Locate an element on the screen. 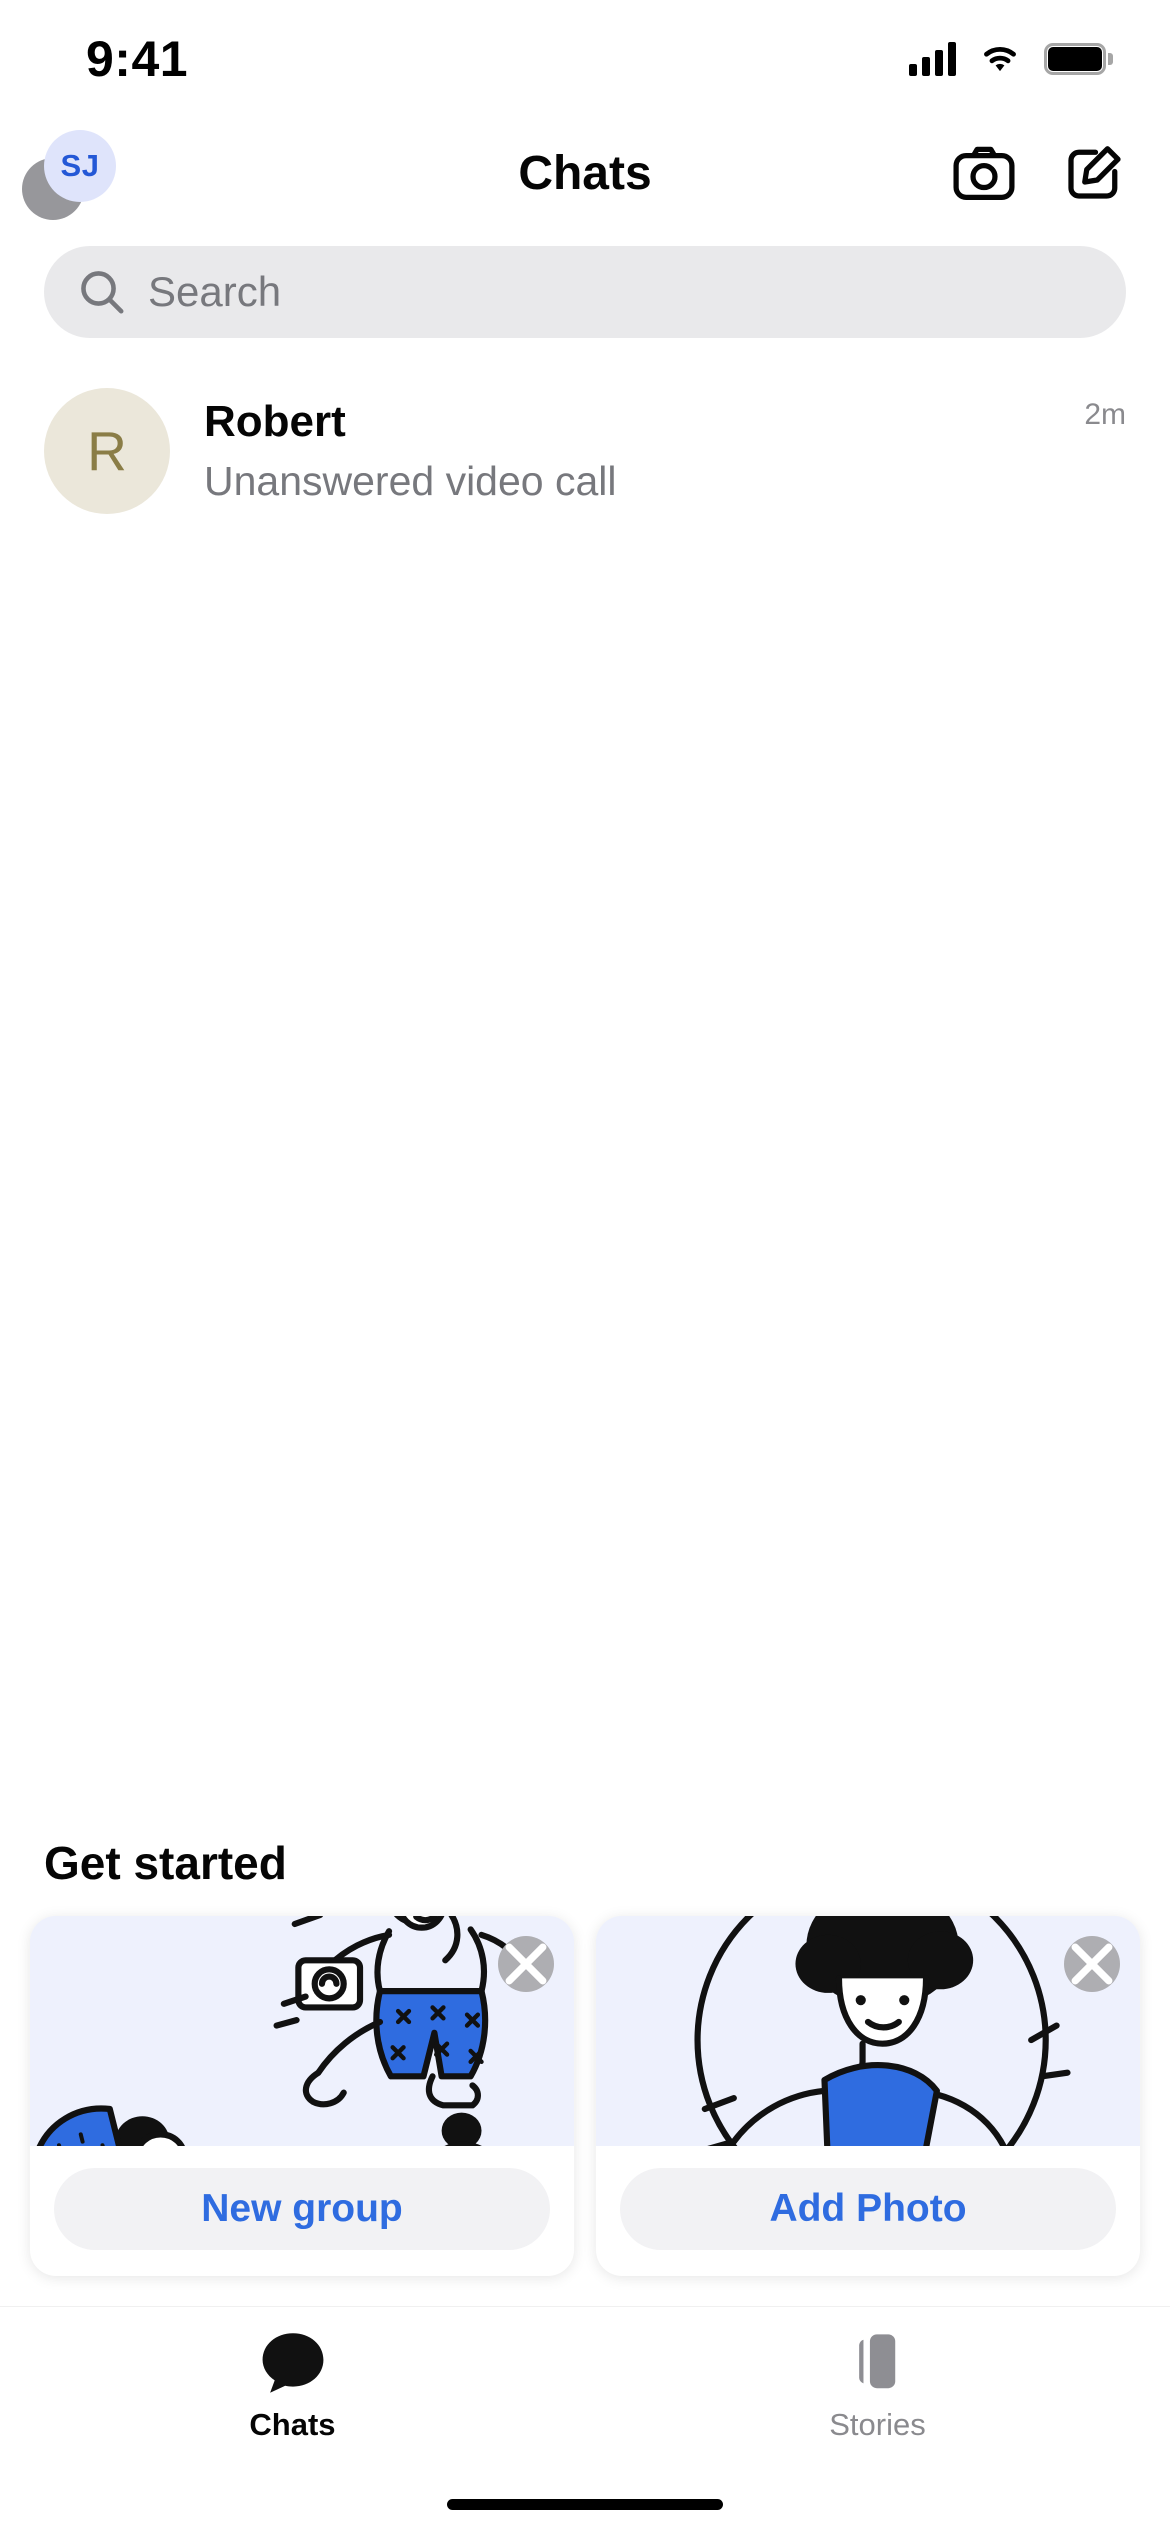  tab-label-chats: Chats is located at coordinates (292, 2424).